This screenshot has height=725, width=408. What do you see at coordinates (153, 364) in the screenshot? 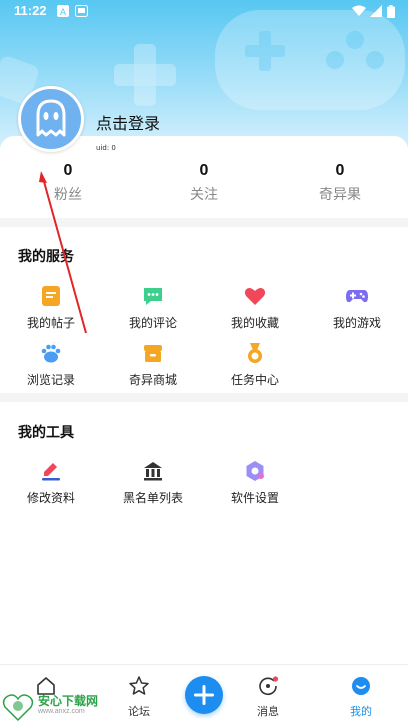
I see `service-kiwi-shop: 奇异商城` at bounding box center [153, 364].